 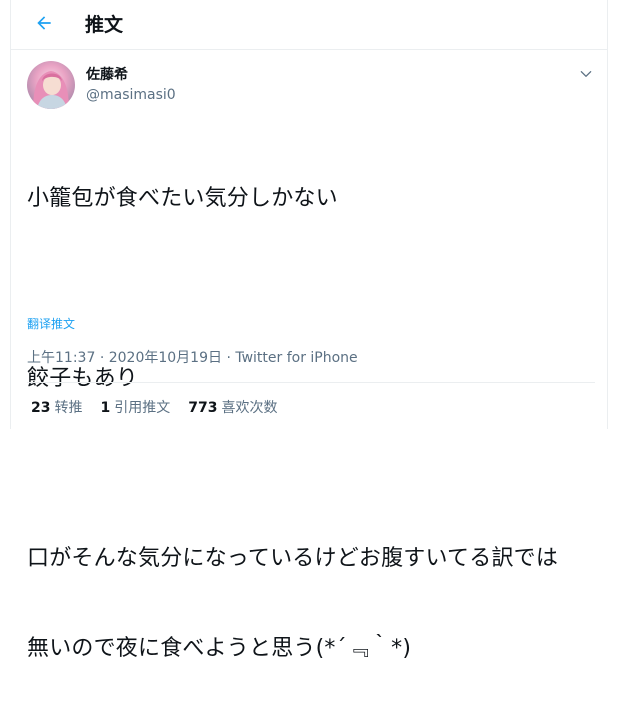 I want to click on tweet-line: 口がそんな気分になっているけどお腹すいてる訳では, so click(x=293, y=558).